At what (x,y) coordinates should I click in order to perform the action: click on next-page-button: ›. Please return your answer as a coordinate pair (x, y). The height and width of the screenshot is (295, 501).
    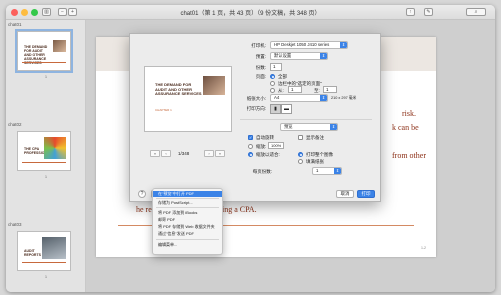
    Looking at the image, I should click on (209, 153).